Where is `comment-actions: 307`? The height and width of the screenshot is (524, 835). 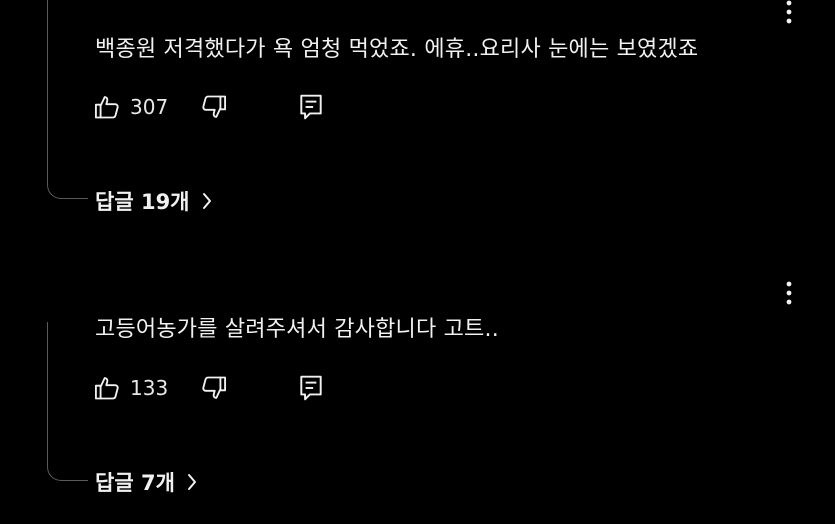
comment-actions: 307 is located at coordinates (208, 107).